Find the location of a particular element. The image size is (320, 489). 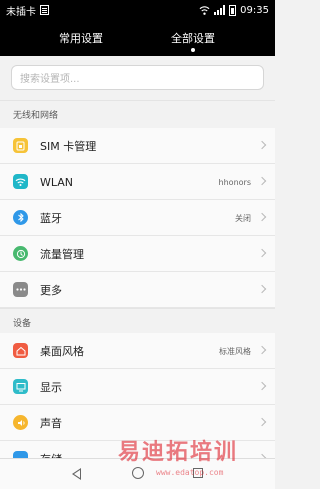

bluetooth-icon is located at coordinates (20, 217).